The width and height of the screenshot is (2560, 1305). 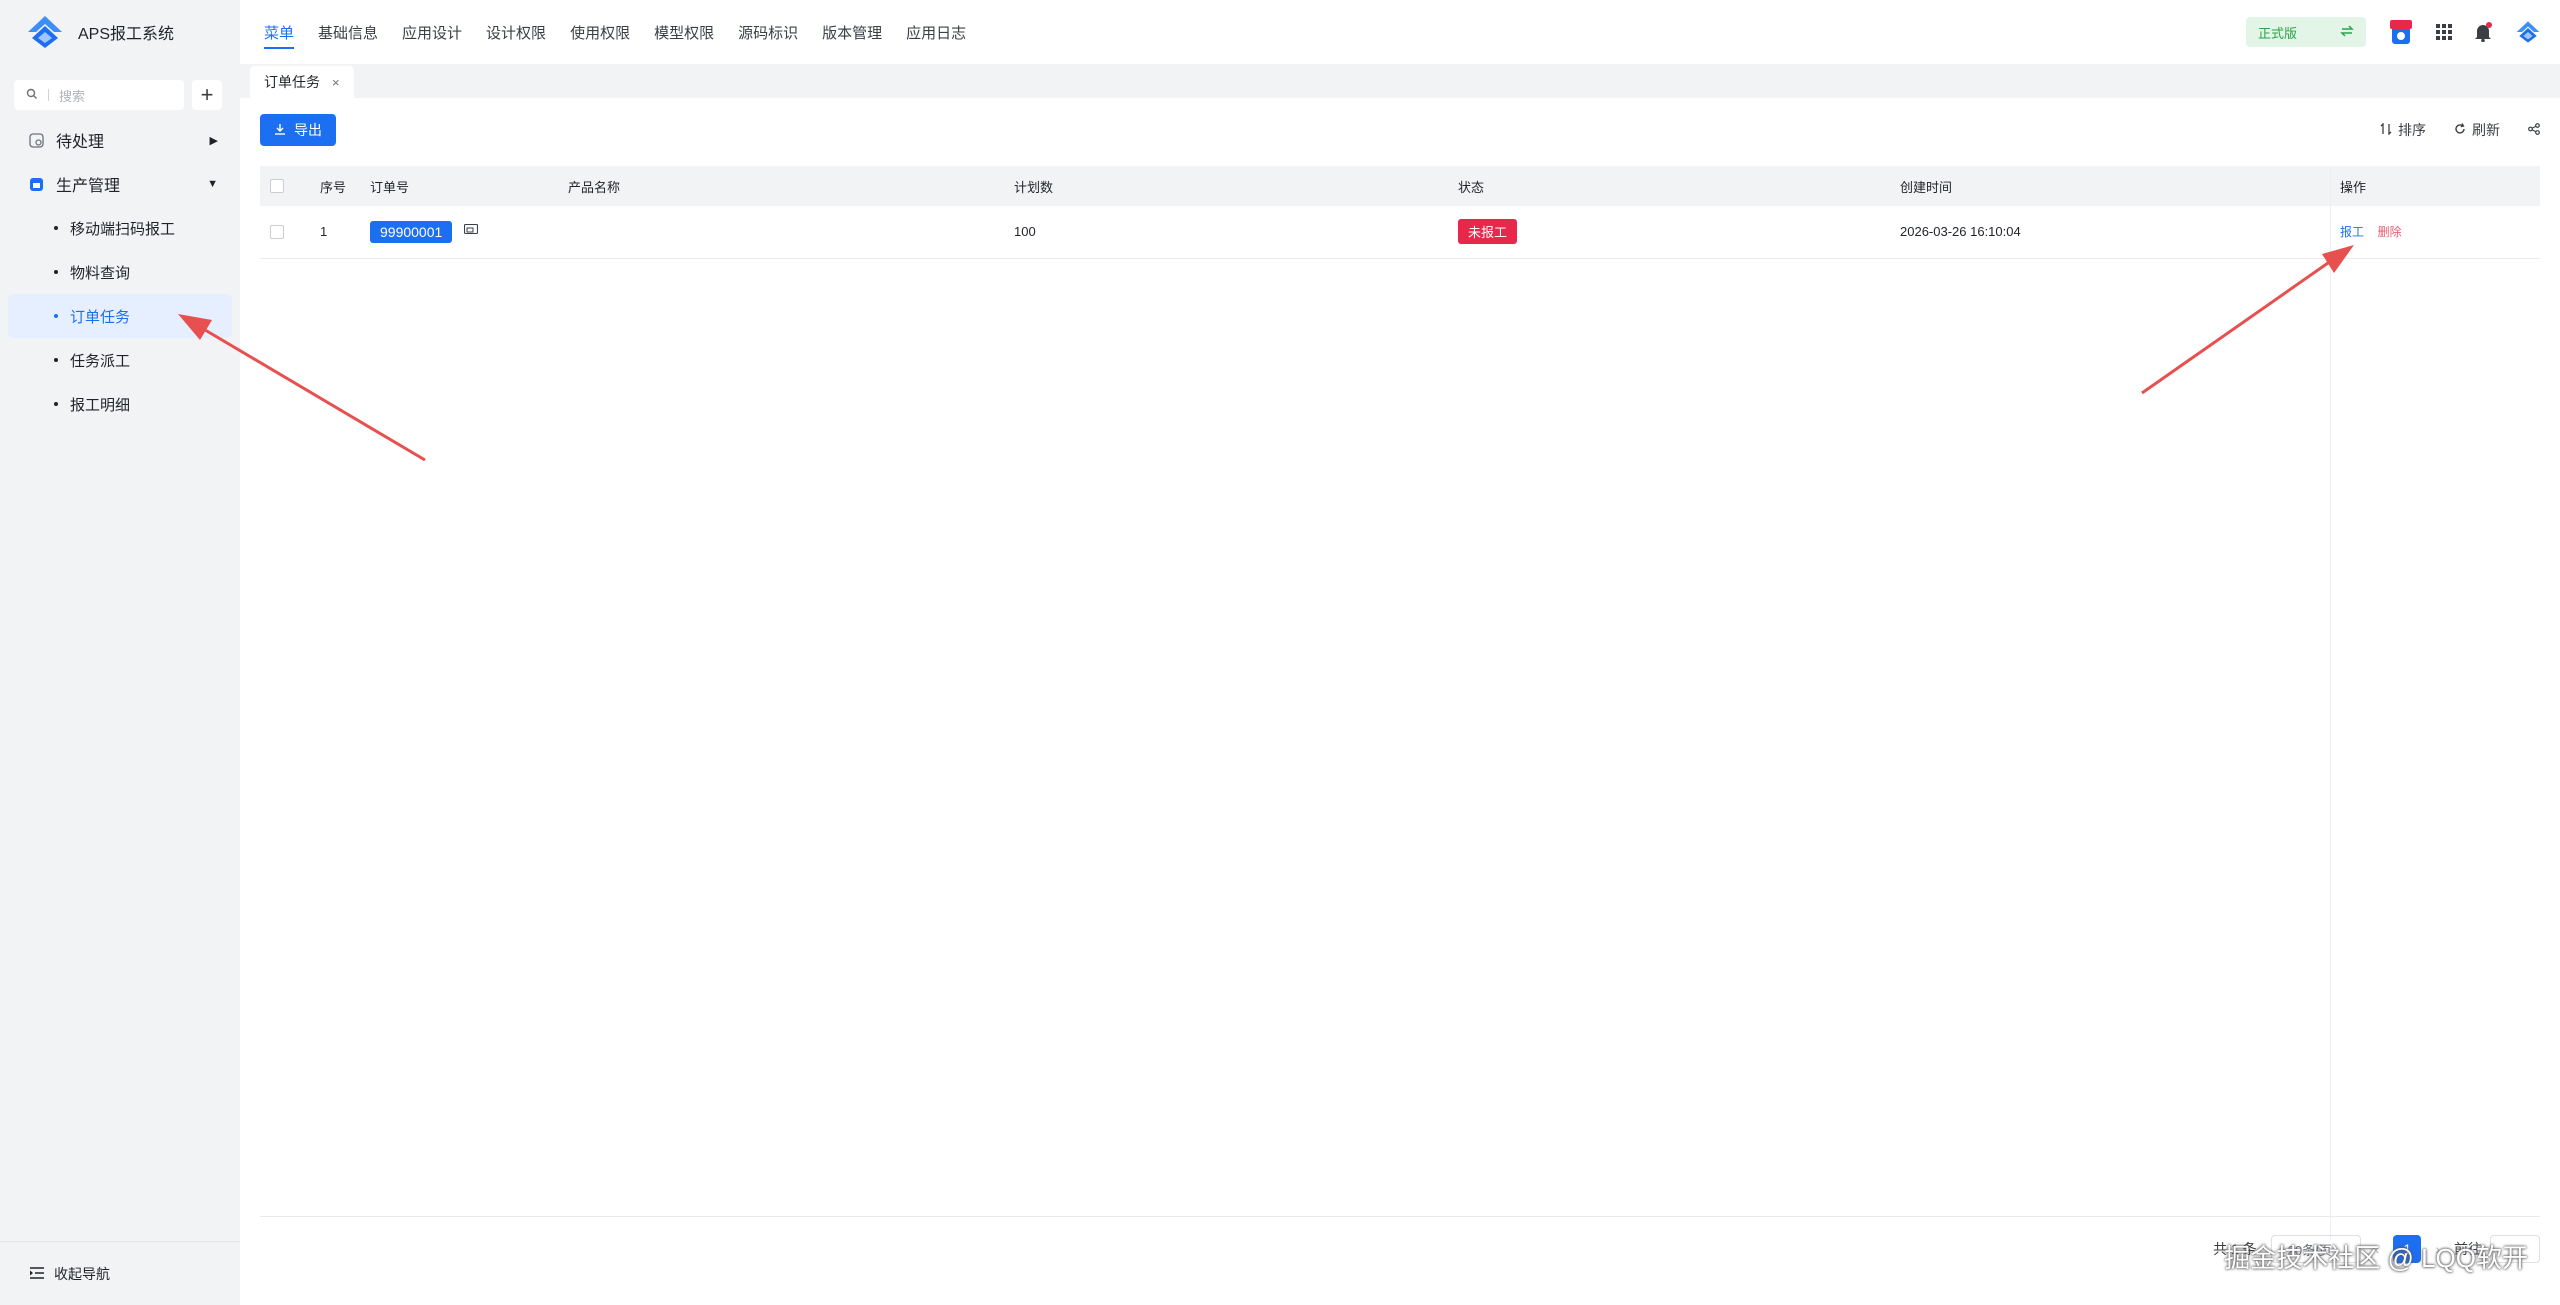 I want to click on plus-icon: +, so click(x=207, y=94).